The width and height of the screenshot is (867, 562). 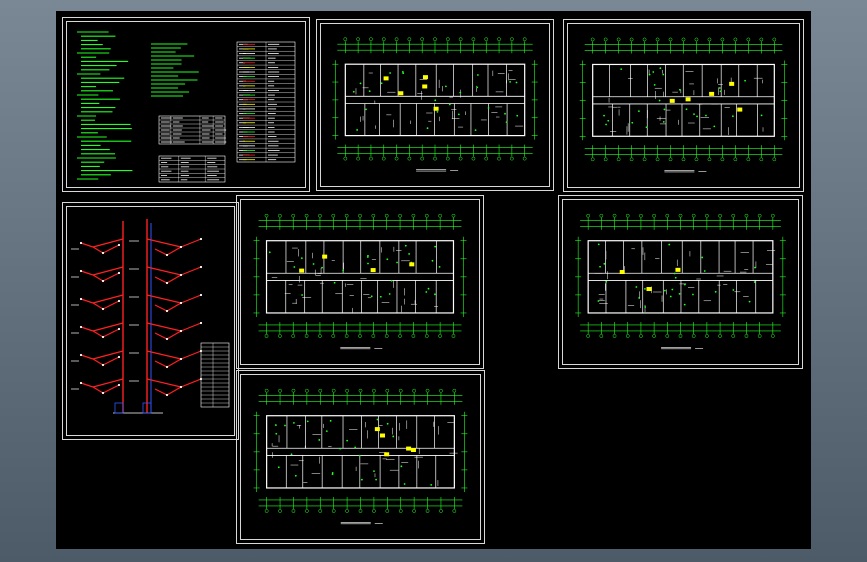 What do you see at coordinates (360, 282) in the screenshot?
I see `sheet-floor-plan-middle` at bounding box center [360, 282].